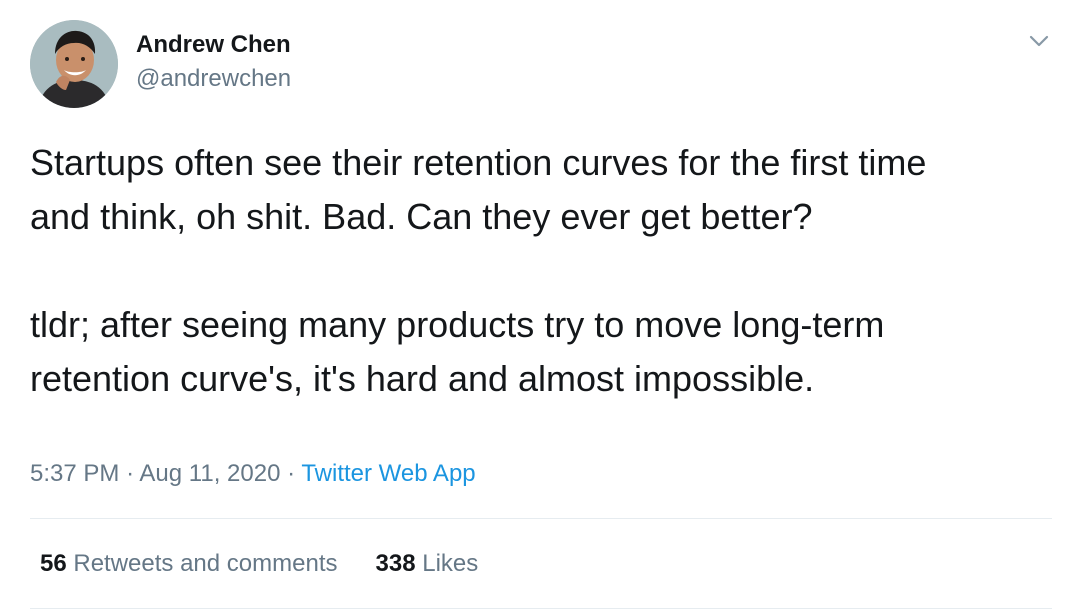 The width and height of the screenshot is (1082, 614). I want to click on likes-stat: 338 Likes, so click(427, 563).